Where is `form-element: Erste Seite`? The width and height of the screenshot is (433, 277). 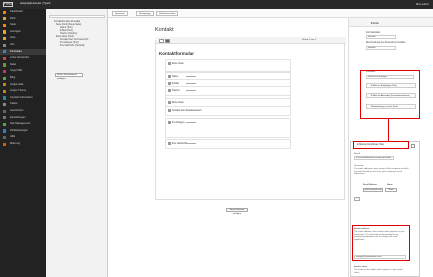
form-element: Erste Seite is located at coordinates (228, 65).